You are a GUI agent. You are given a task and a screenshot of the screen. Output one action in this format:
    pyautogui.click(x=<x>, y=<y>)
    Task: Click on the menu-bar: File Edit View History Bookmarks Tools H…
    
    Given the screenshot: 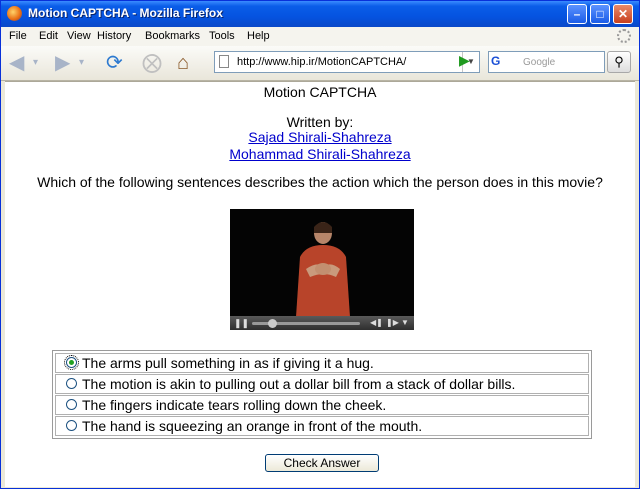 What is the action you would take?
    pyautogui.click(x=320, y=37)
    